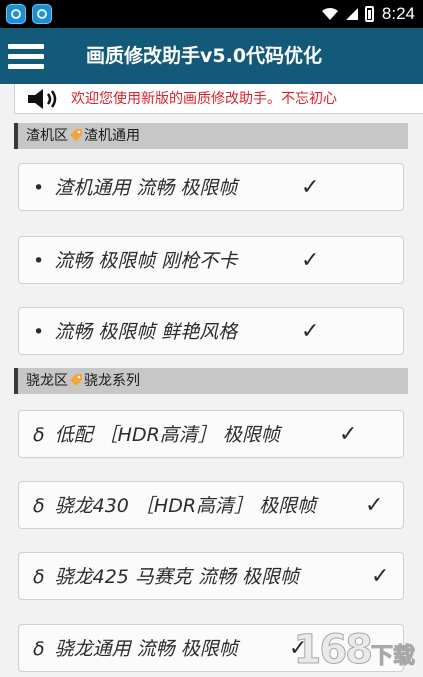 This screenshot has height=677, width=423. What do you see at coordinates (204, 56) in the screenshot?
I see `page-title: 画质修改助手v5.0代码优化` at bounding box center [204, 56].